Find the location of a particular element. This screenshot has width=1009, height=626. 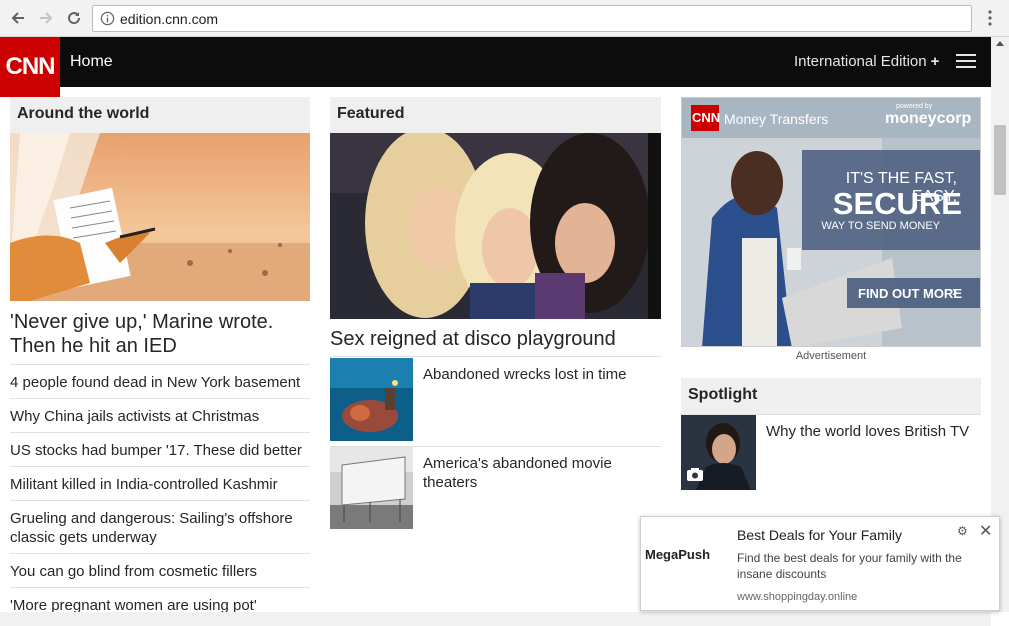

ad-partner-small: powered by is located at coordinates (914, 106).